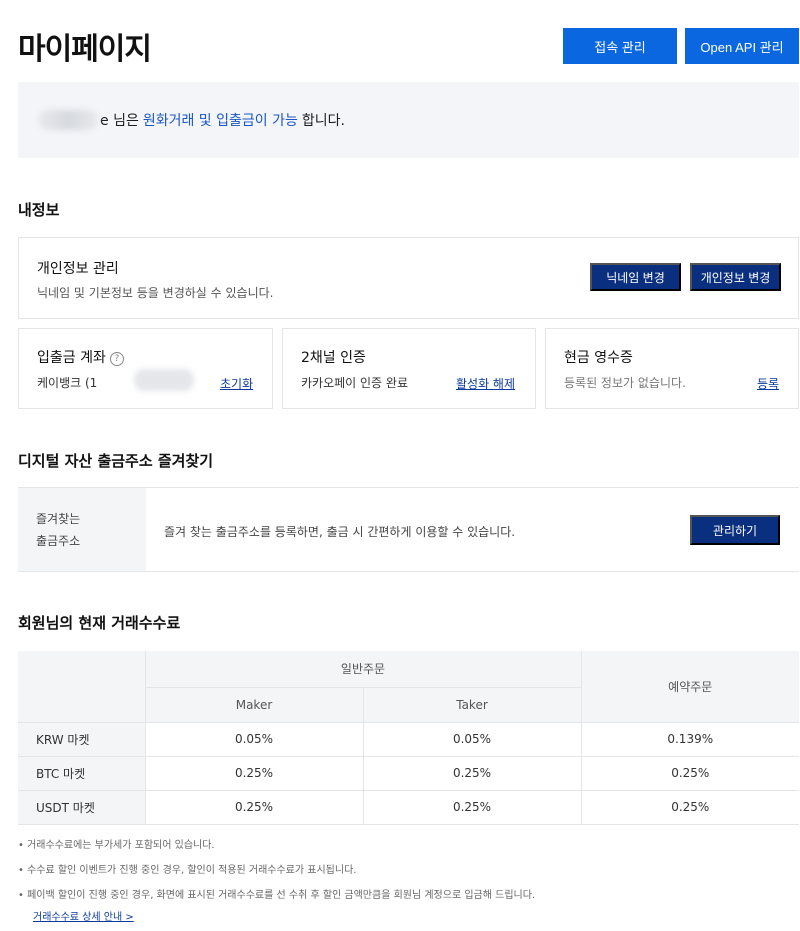 Image resolution: width=800 pixels, height=931 pixels. What do you see at coordinates (409, 368) in the screenshot?
I see `two-channel-card: 2채널 인증 카카오페이 인증 완료 활성화 해제` at bounding box center [409, 368].